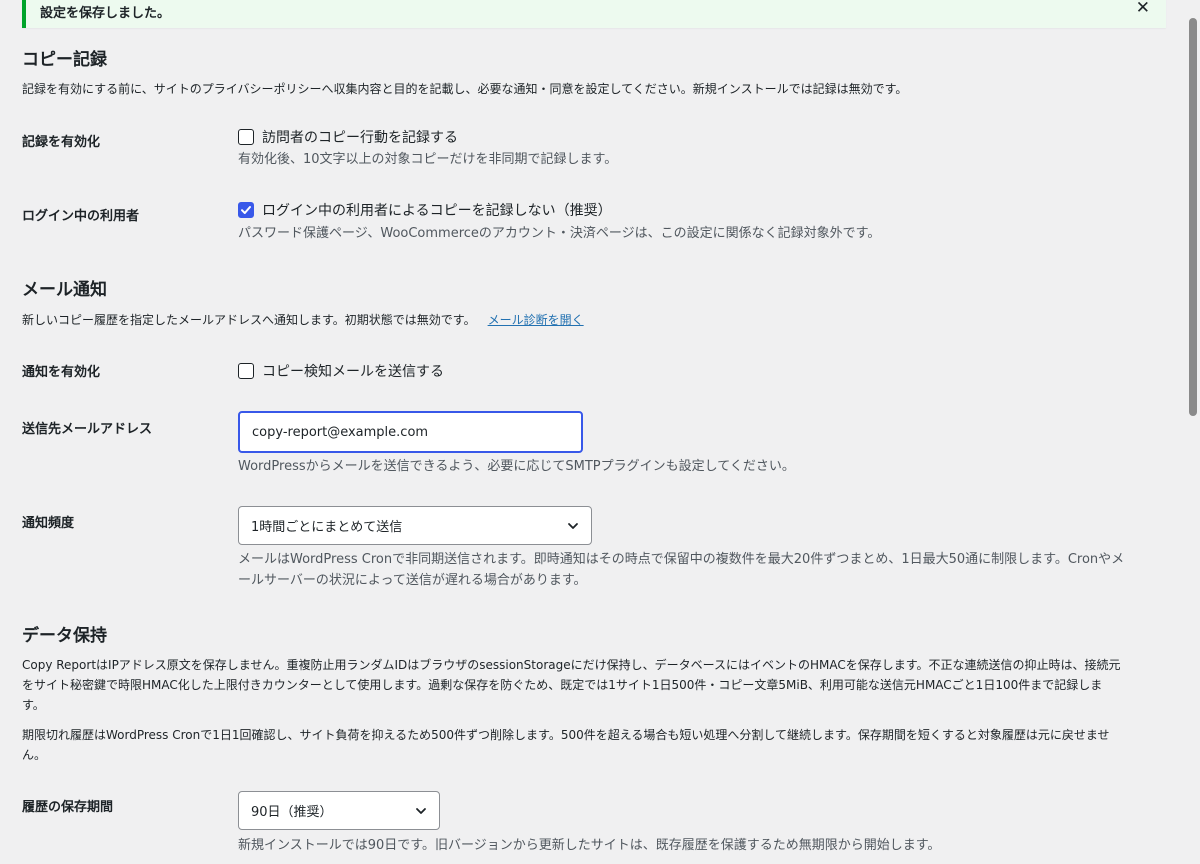 This screenshot has width=1200, height=864. What do you see at coordinates (64, 290) in the screenshot?
I see `section-title-mail: メール通知` at bounding box center [64, 290].